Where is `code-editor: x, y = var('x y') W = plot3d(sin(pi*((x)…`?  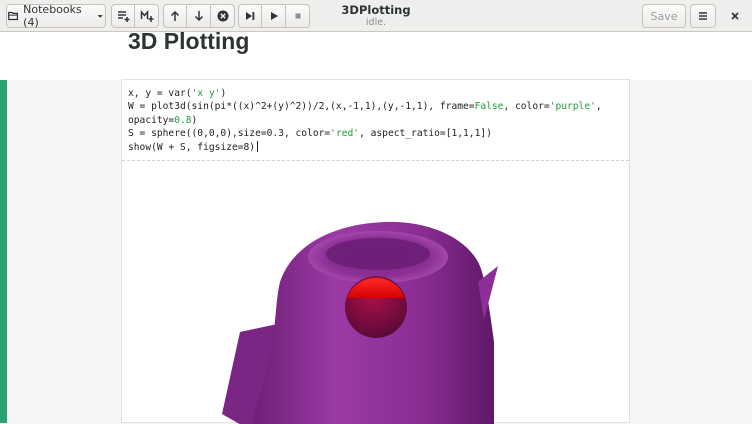 code-editor: x, y = var('x y') W = plot3d(sin(pi*((x)… is located at coordinates (378, 120).